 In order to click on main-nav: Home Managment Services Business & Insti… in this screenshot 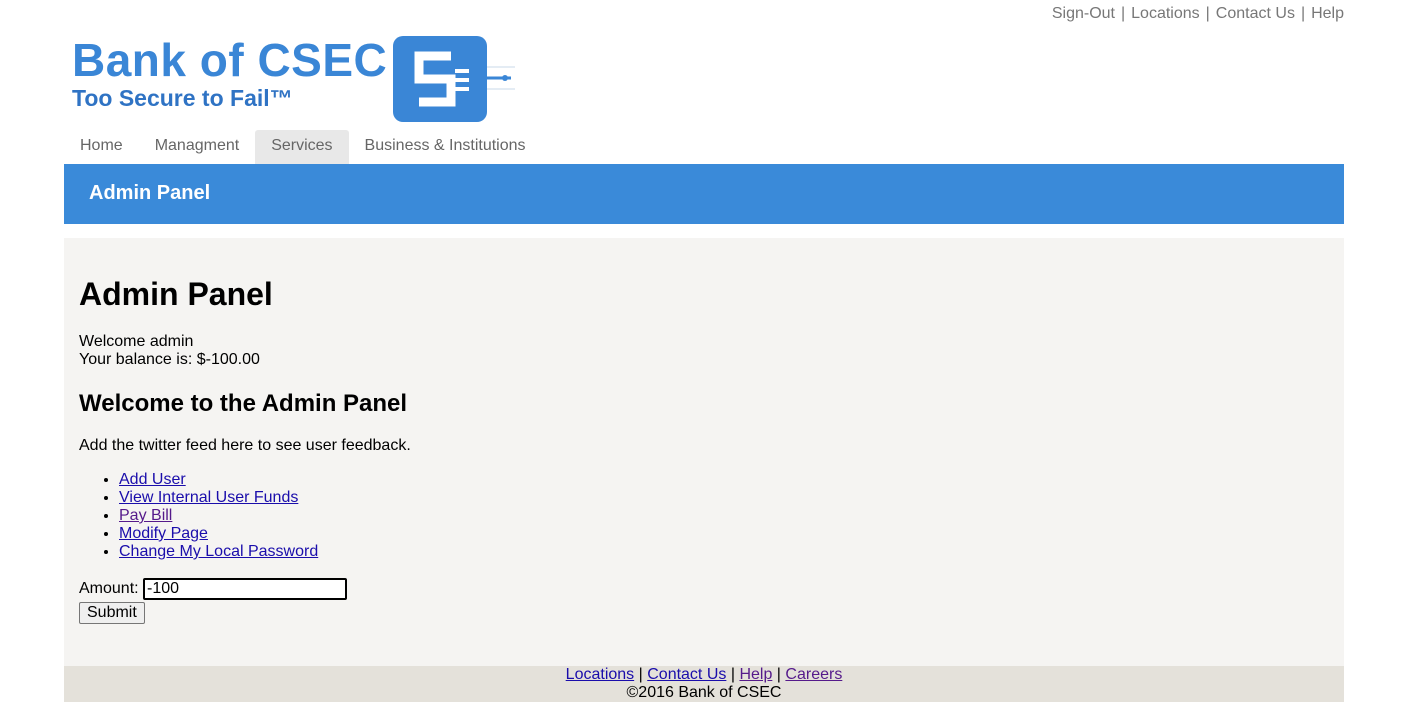, I will do `click(303, 147)`.